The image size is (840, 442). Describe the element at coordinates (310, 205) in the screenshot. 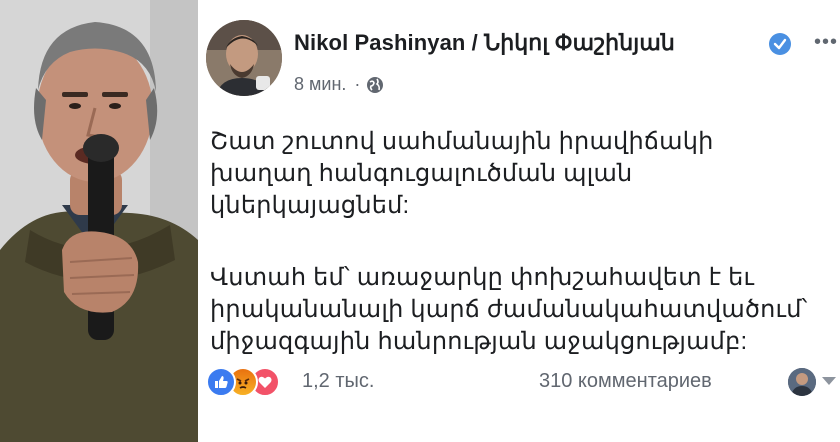

I see `post-text-line: կներկայացնեմ:` at that location.